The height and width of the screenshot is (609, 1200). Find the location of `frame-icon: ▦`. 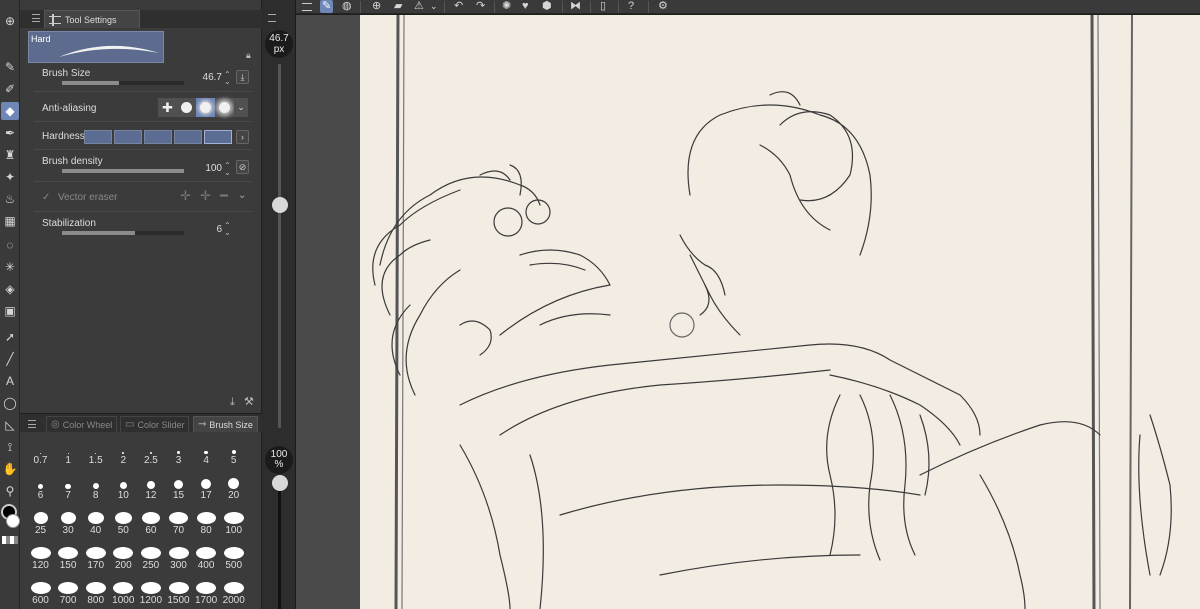

frame-icon: ▦ is located at coordinates (10, 221).